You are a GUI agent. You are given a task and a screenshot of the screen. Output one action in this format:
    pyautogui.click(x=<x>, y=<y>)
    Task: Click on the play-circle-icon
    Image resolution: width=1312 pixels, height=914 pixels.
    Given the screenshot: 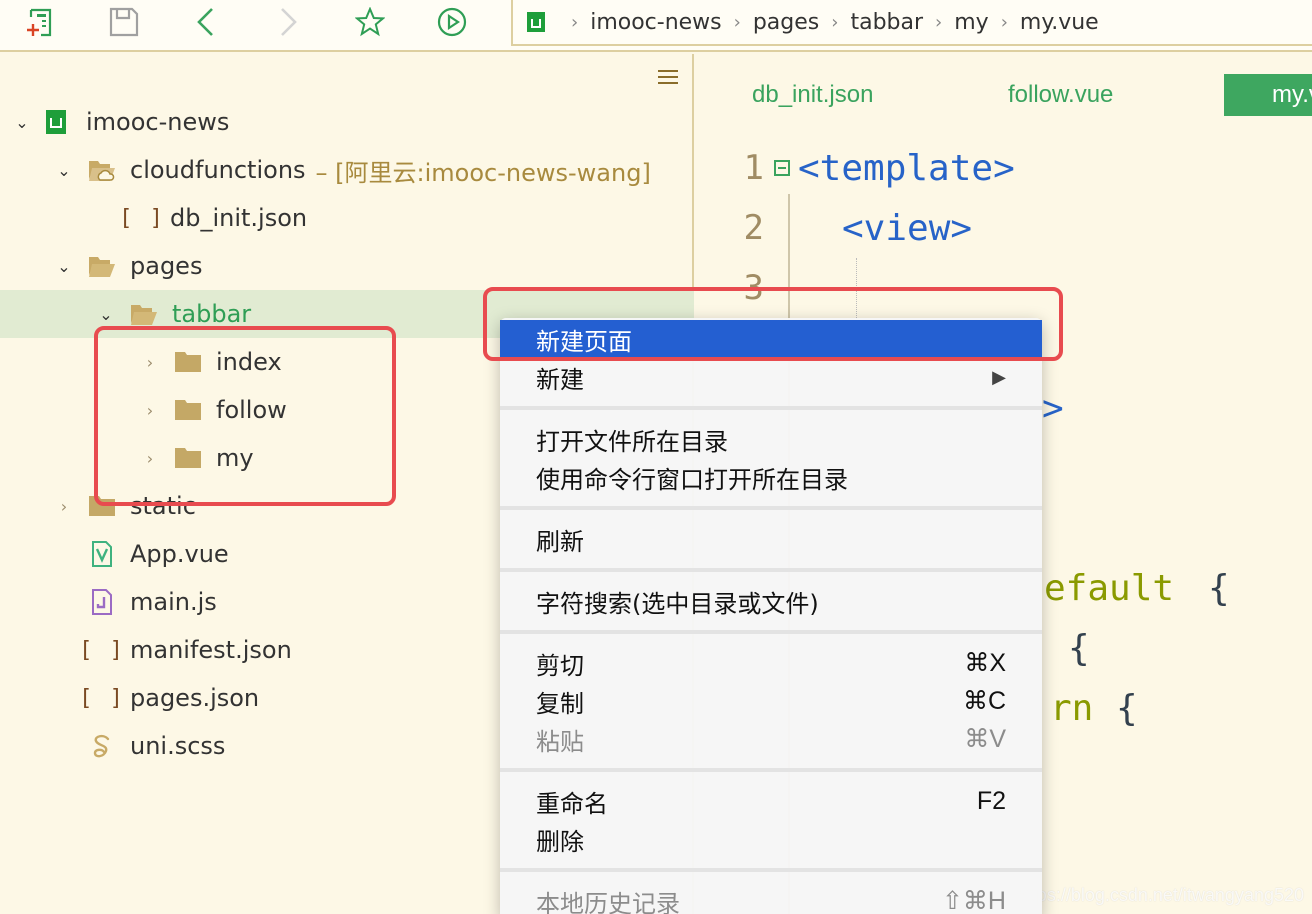 What is the action you would take?
    pyautogui.click(x=452, y=22)
    